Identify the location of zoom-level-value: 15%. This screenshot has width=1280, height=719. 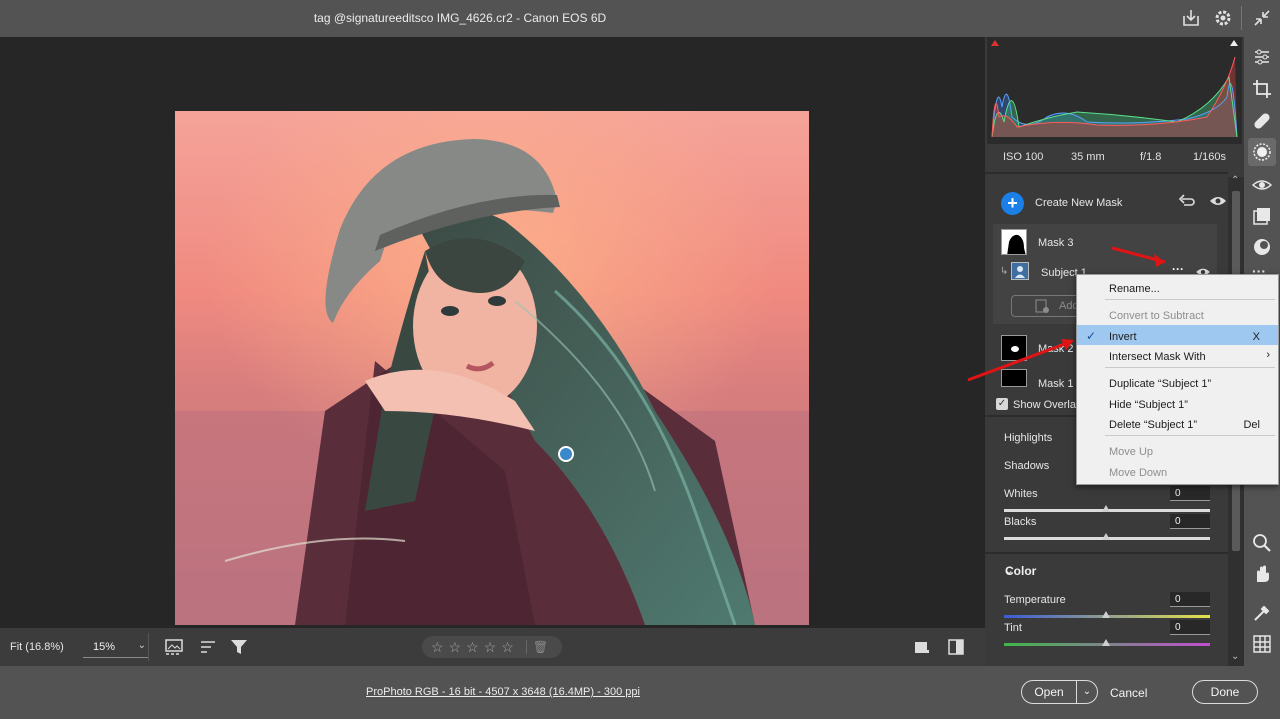
(104, 647).